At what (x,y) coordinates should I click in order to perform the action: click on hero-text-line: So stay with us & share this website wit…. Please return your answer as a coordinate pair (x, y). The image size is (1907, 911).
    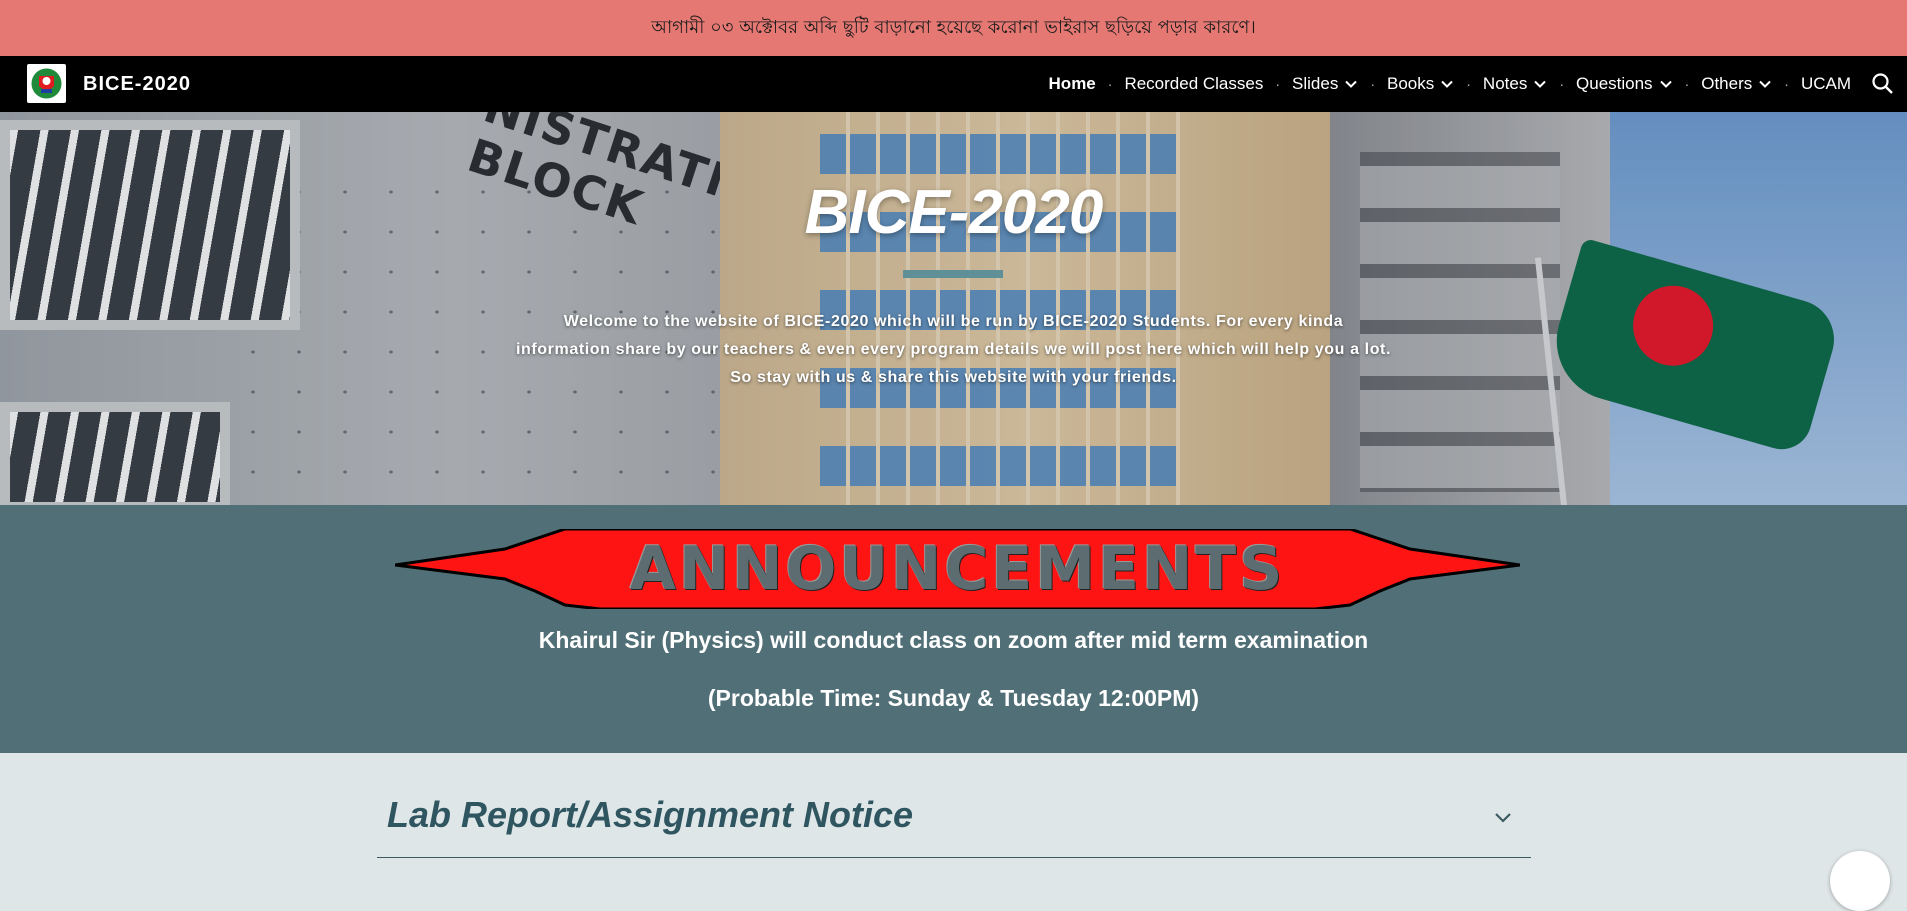
    Looking at the image, I should click on (953, 377).